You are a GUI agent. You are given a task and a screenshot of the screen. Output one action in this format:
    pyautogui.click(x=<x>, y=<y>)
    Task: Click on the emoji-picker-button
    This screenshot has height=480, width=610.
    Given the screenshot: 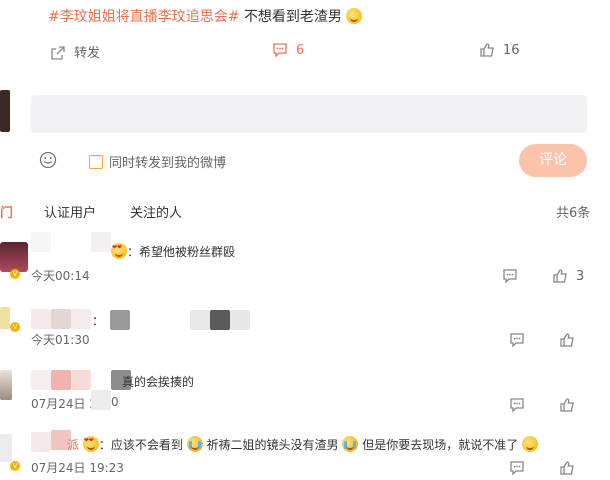 What is the action you would take?
    pyautogui.click(x=48, y=160)
    